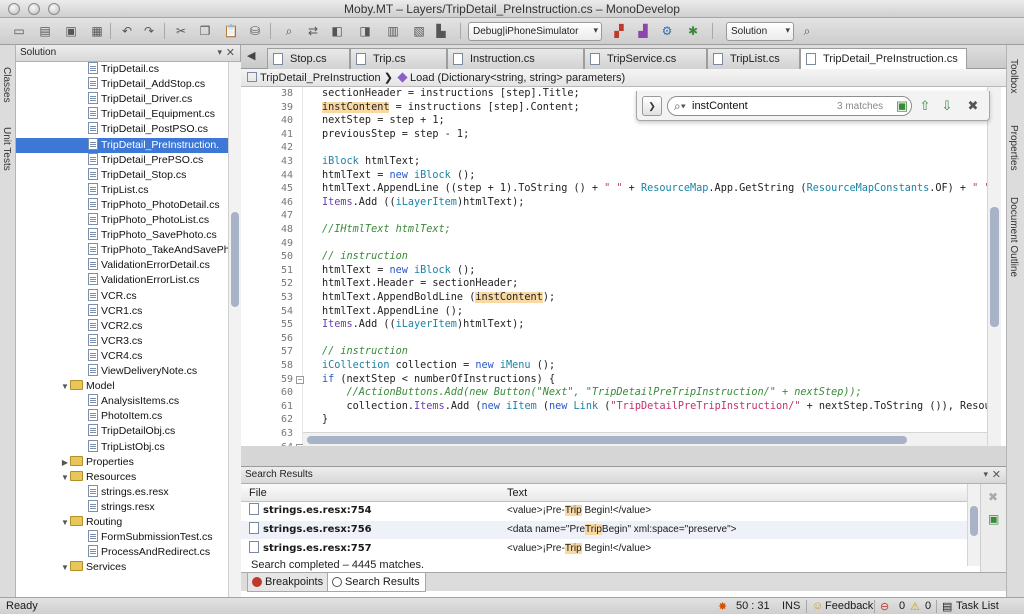 The width and height of the screenshot is (1024, 614). Describe the element at coordinates (122, 220) in the screenshot. I see `tree-file-item: TripPhoto_PhotoList.cs` at that location.